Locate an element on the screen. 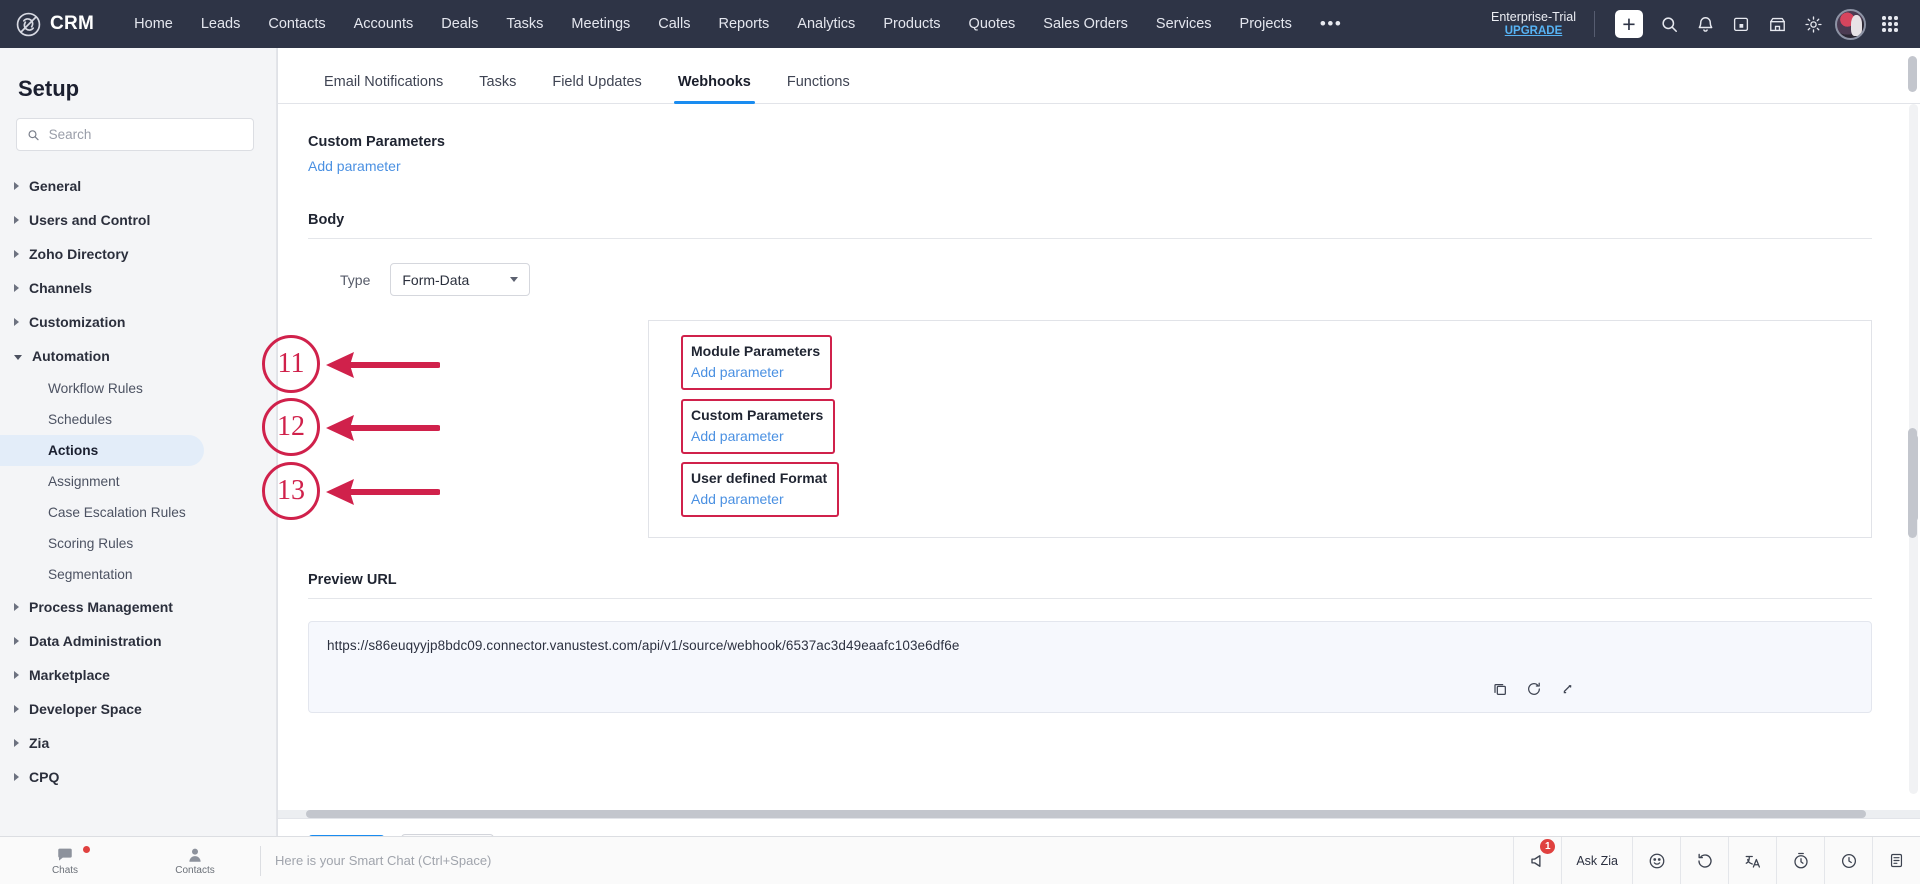  add-icon: + is located at coordinates (1629, 24).